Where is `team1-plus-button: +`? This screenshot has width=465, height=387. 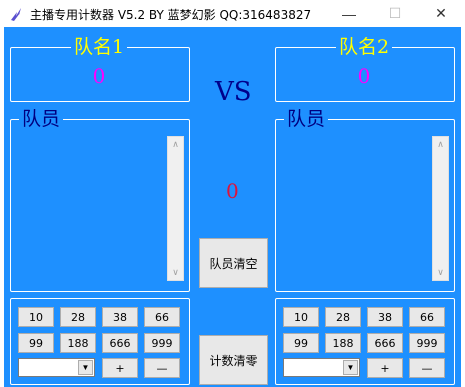
team1-plus-button: + is located at coordinates (120, 368).